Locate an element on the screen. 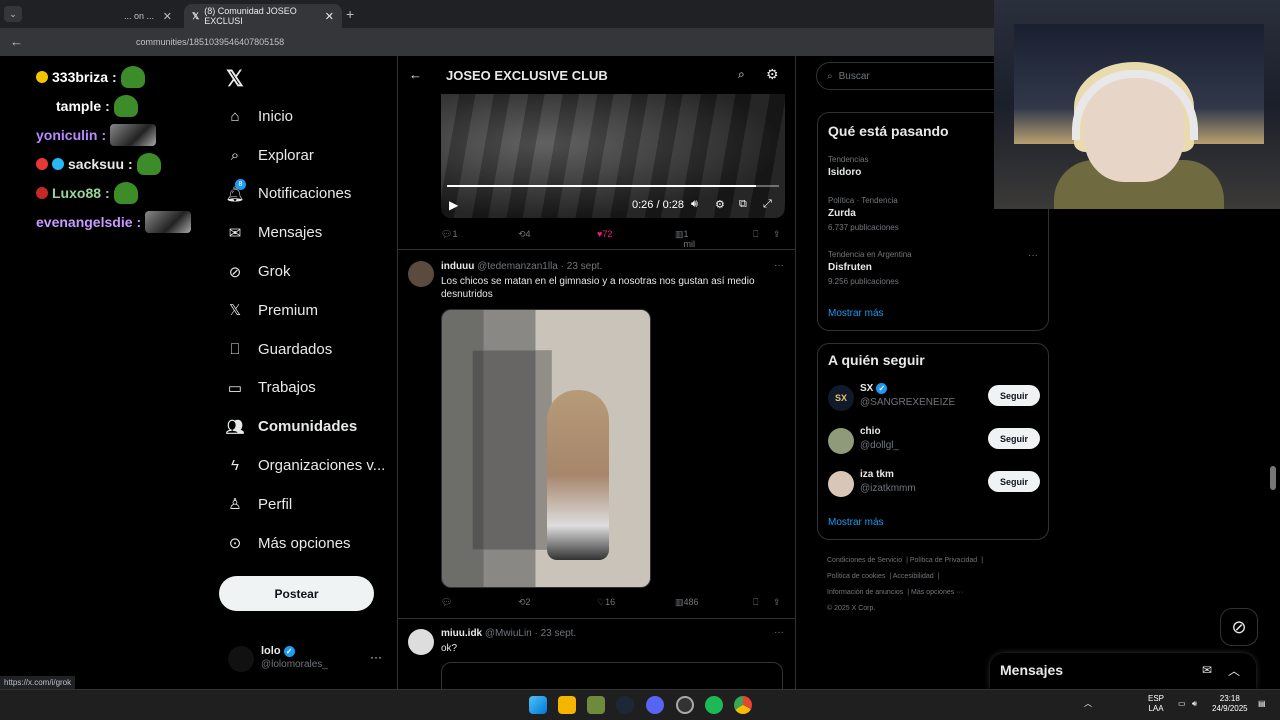 This screenshot has height=720, width=1280. sidebar-item-premium: 𝕏 Premium is located at coordinates (305, 310).